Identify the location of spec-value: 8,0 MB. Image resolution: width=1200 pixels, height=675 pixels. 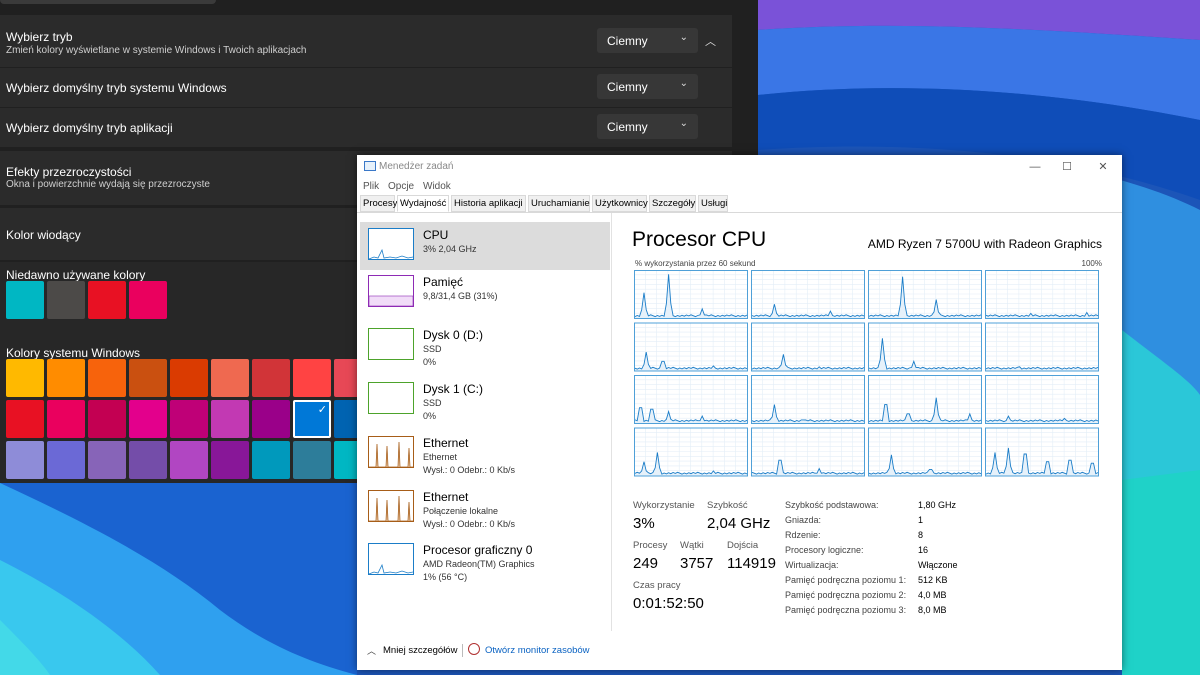
(932, 610).